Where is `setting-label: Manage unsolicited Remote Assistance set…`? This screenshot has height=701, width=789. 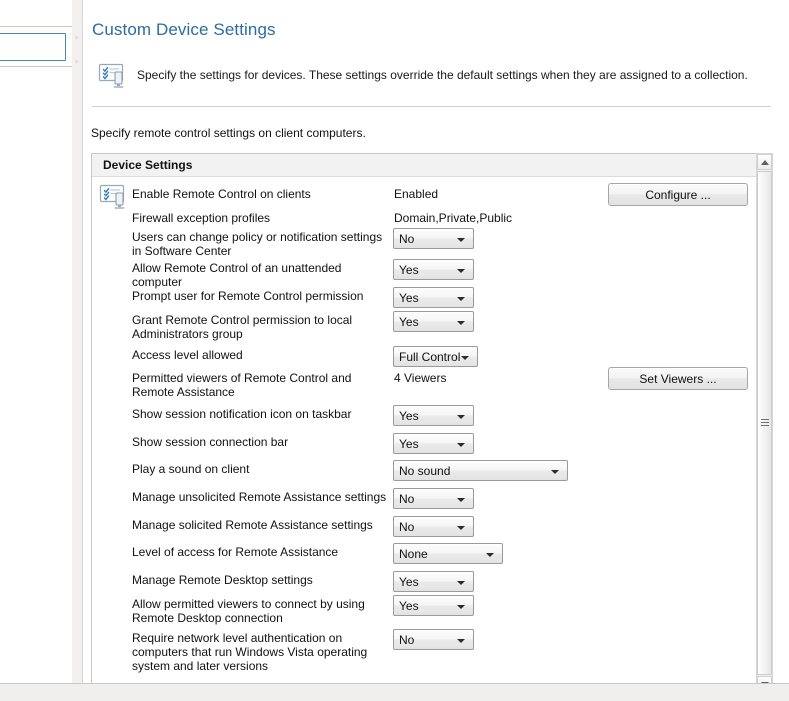
setting-label: Manage unsolicited Remote Assistance set… is located at coordinates (259, 497).